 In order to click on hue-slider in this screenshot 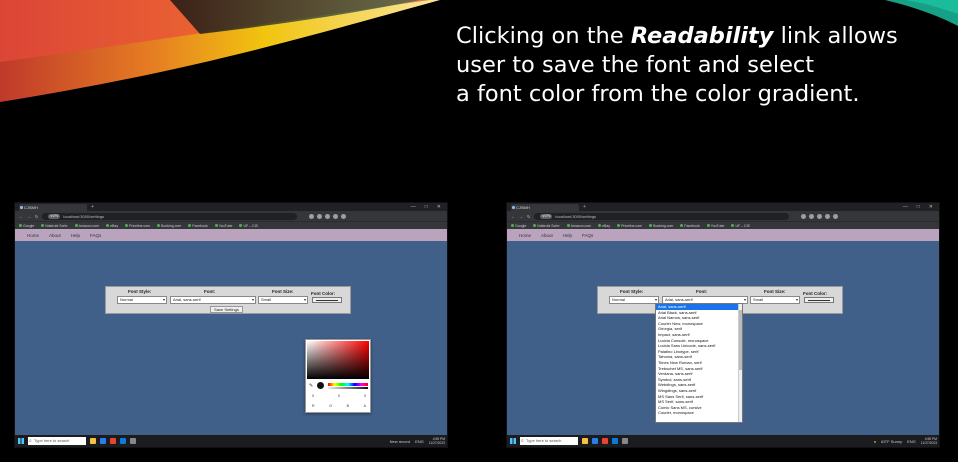, I will do `click(348, 384)`.